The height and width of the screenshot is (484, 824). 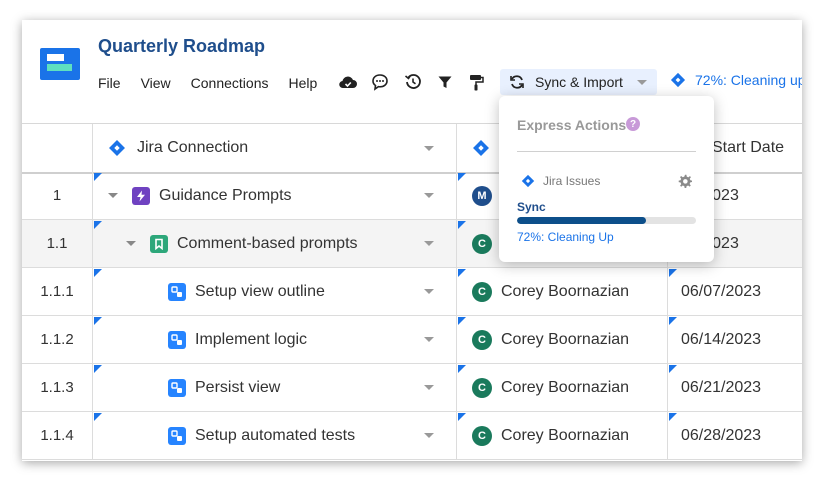 I want to click on sync-progress-bar, so click(x=606, y=220).